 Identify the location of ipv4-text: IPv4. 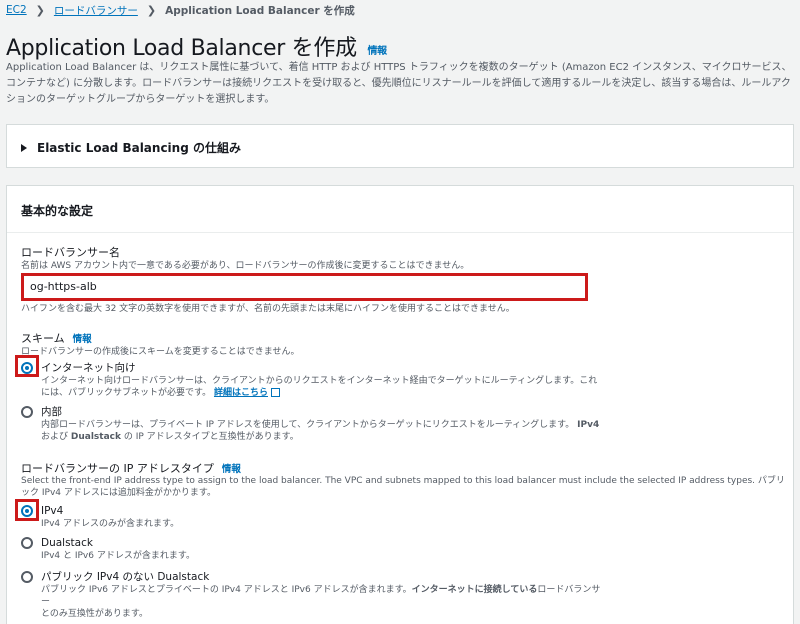
(588, 425).